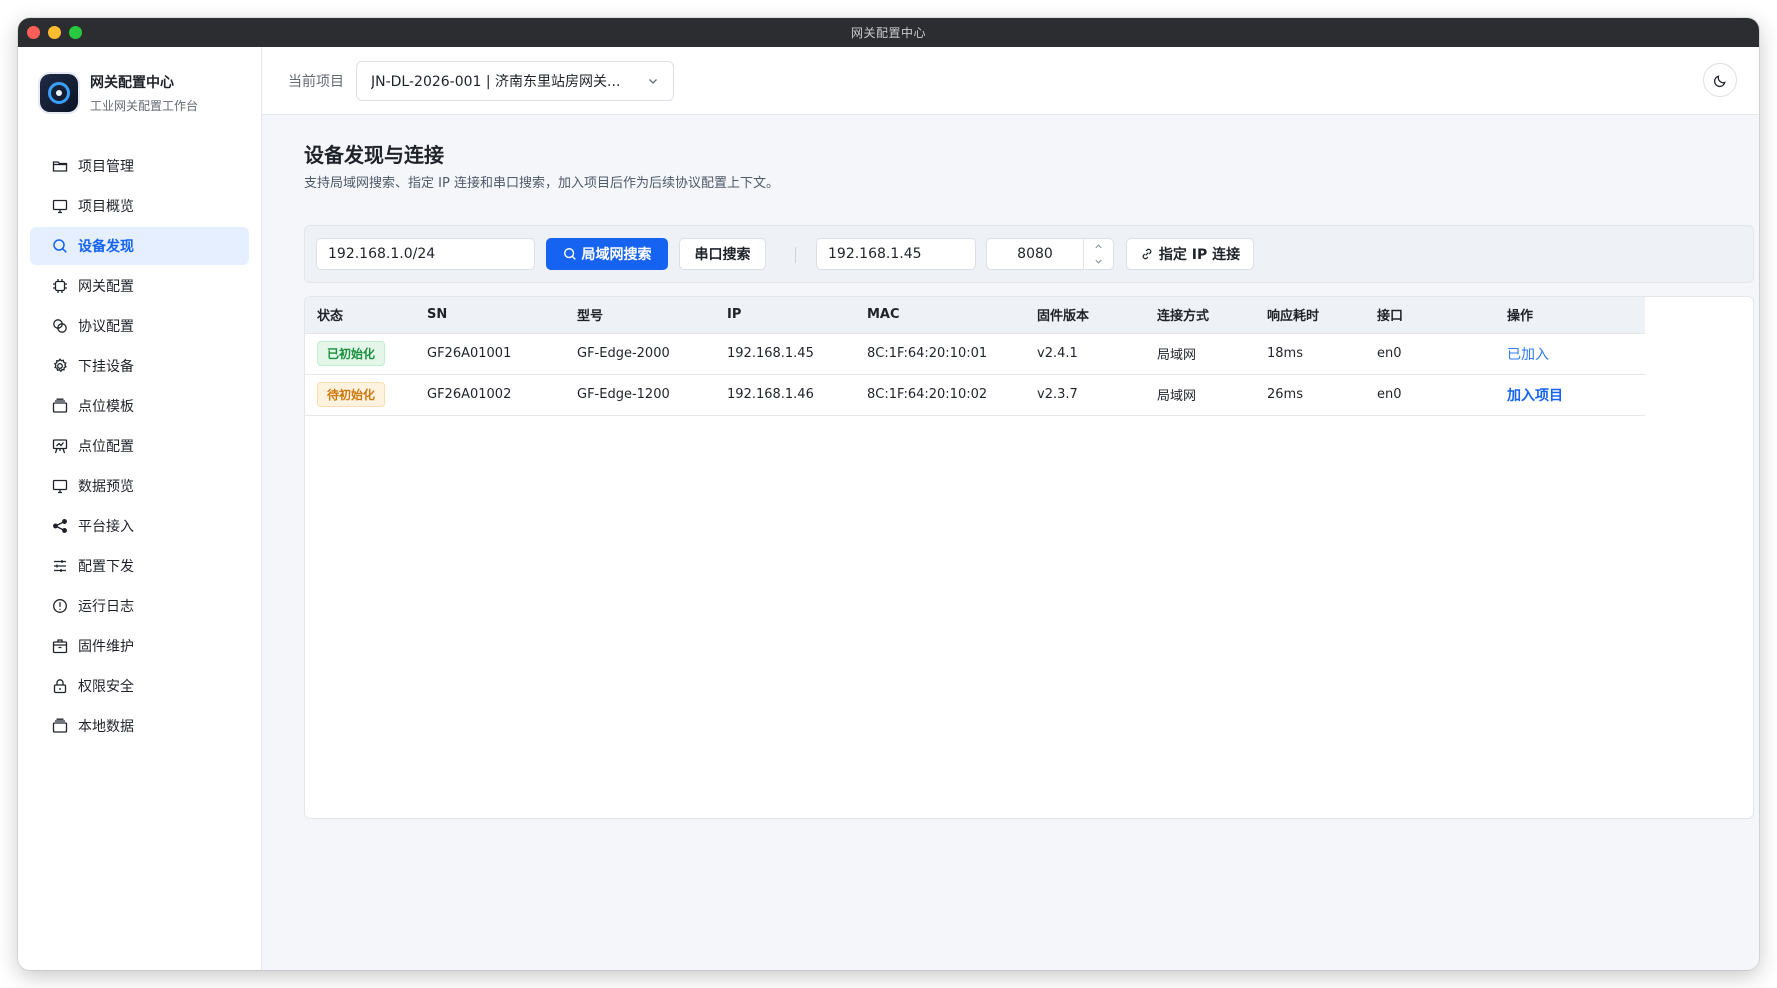  What do you see at coordinates (139, 486) in the screenshot?
I see `sidebar-item-data-preview: 数据预览` at bounding box center [139, 486].